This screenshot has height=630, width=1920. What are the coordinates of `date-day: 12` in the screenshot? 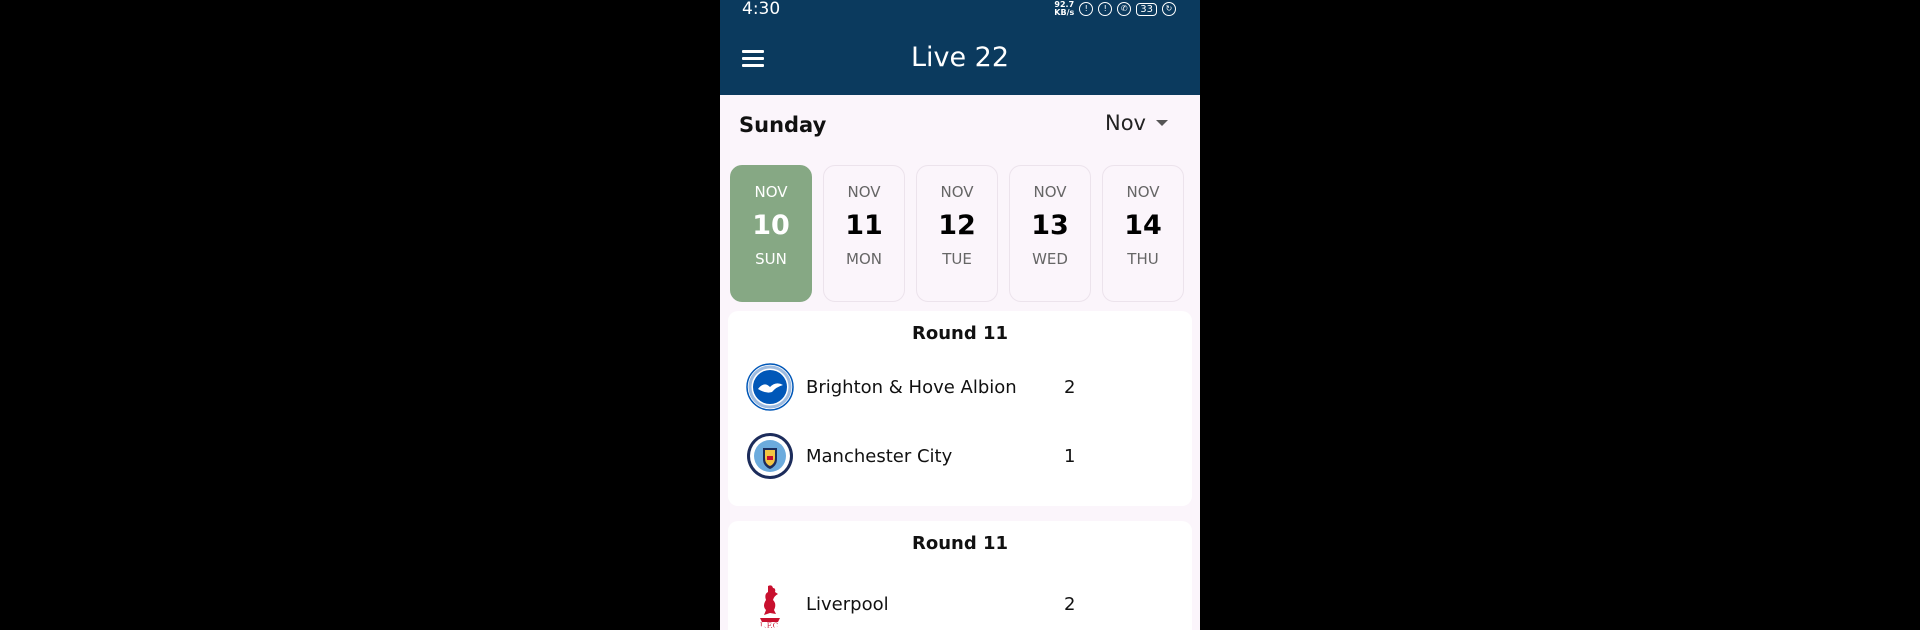 It's located at (957, 225).